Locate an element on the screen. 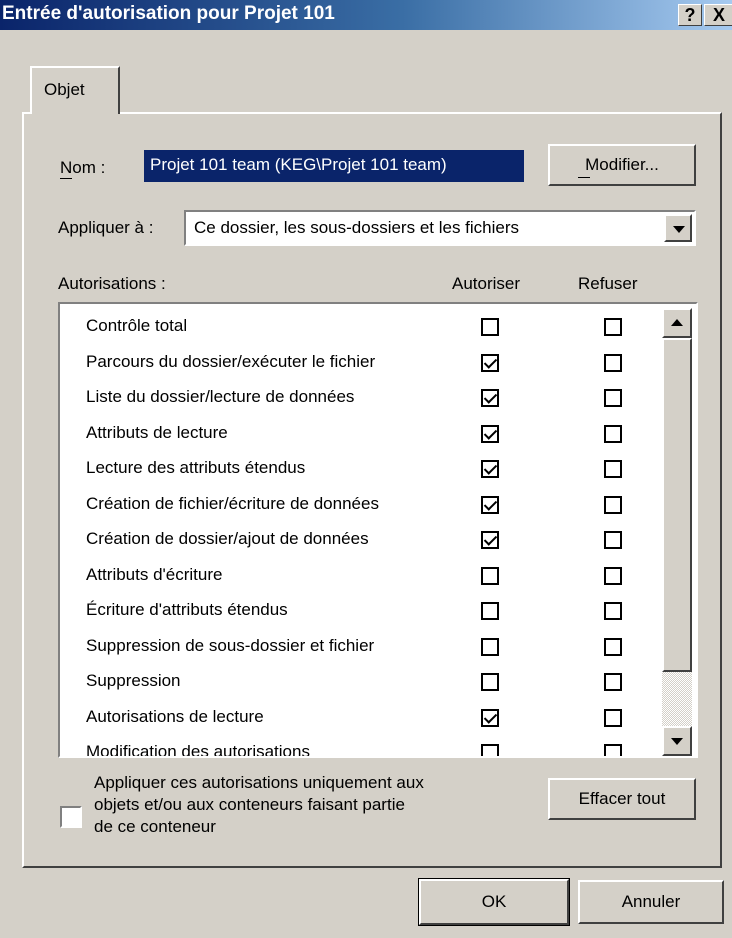  apply-to-label: Appliquer à : is located at coordinates (106, 227).